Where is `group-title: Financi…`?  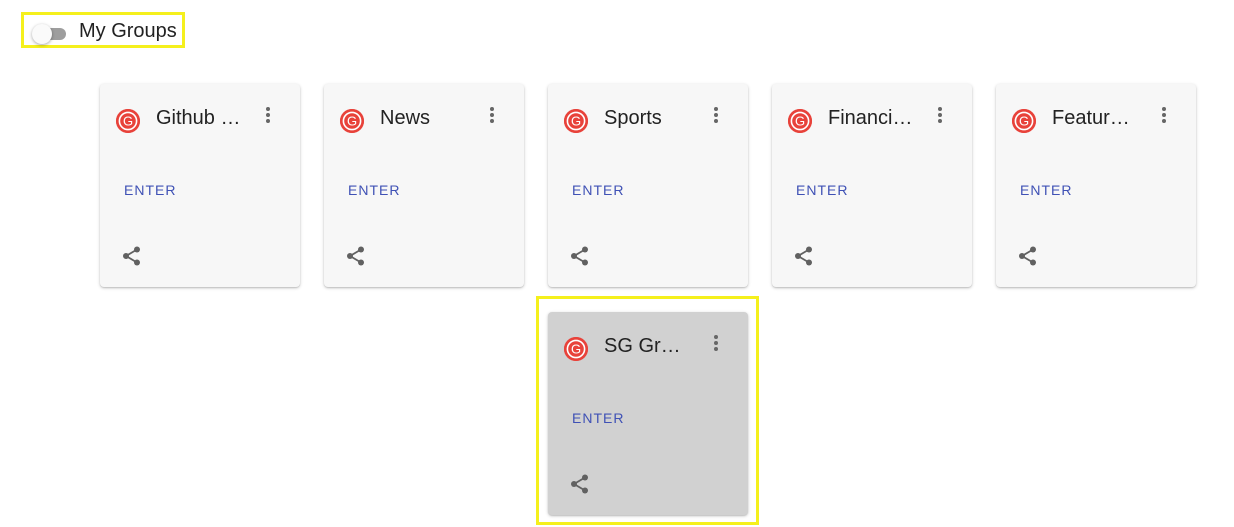 group-title: Financi… is located at coordinates (870, 118).